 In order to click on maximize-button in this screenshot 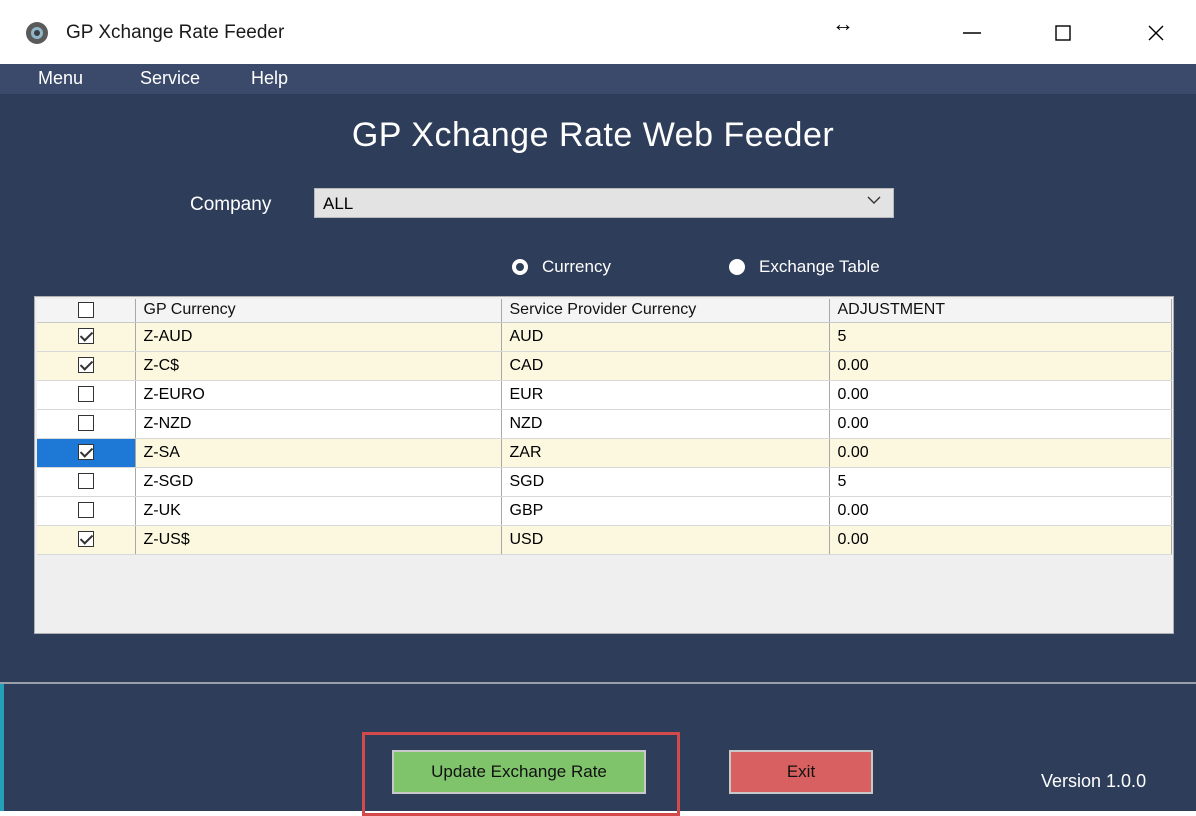, I will do `click(1063, 33)`.